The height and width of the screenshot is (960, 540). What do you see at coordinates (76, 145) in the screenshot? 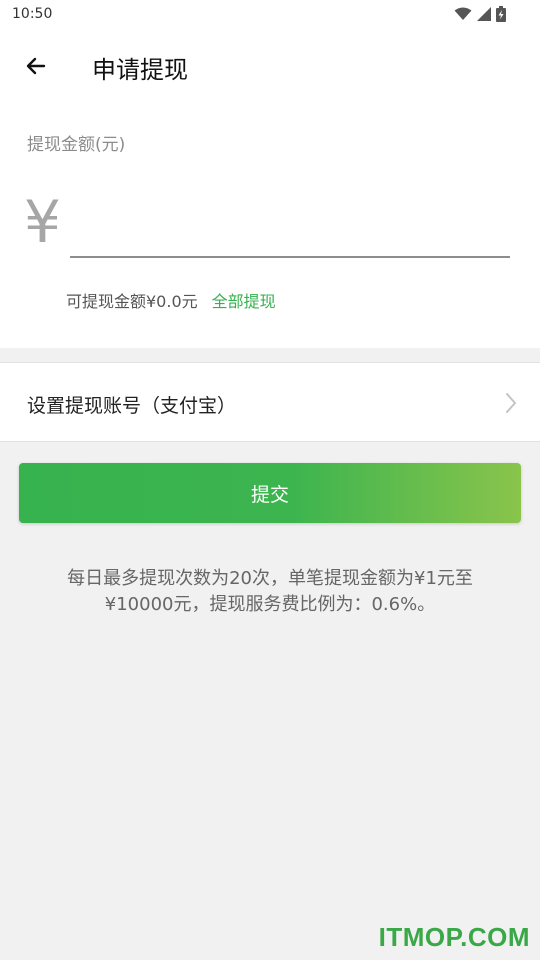
I see `amount-label: 提现金额(元)` at bounding box center [76, 145].